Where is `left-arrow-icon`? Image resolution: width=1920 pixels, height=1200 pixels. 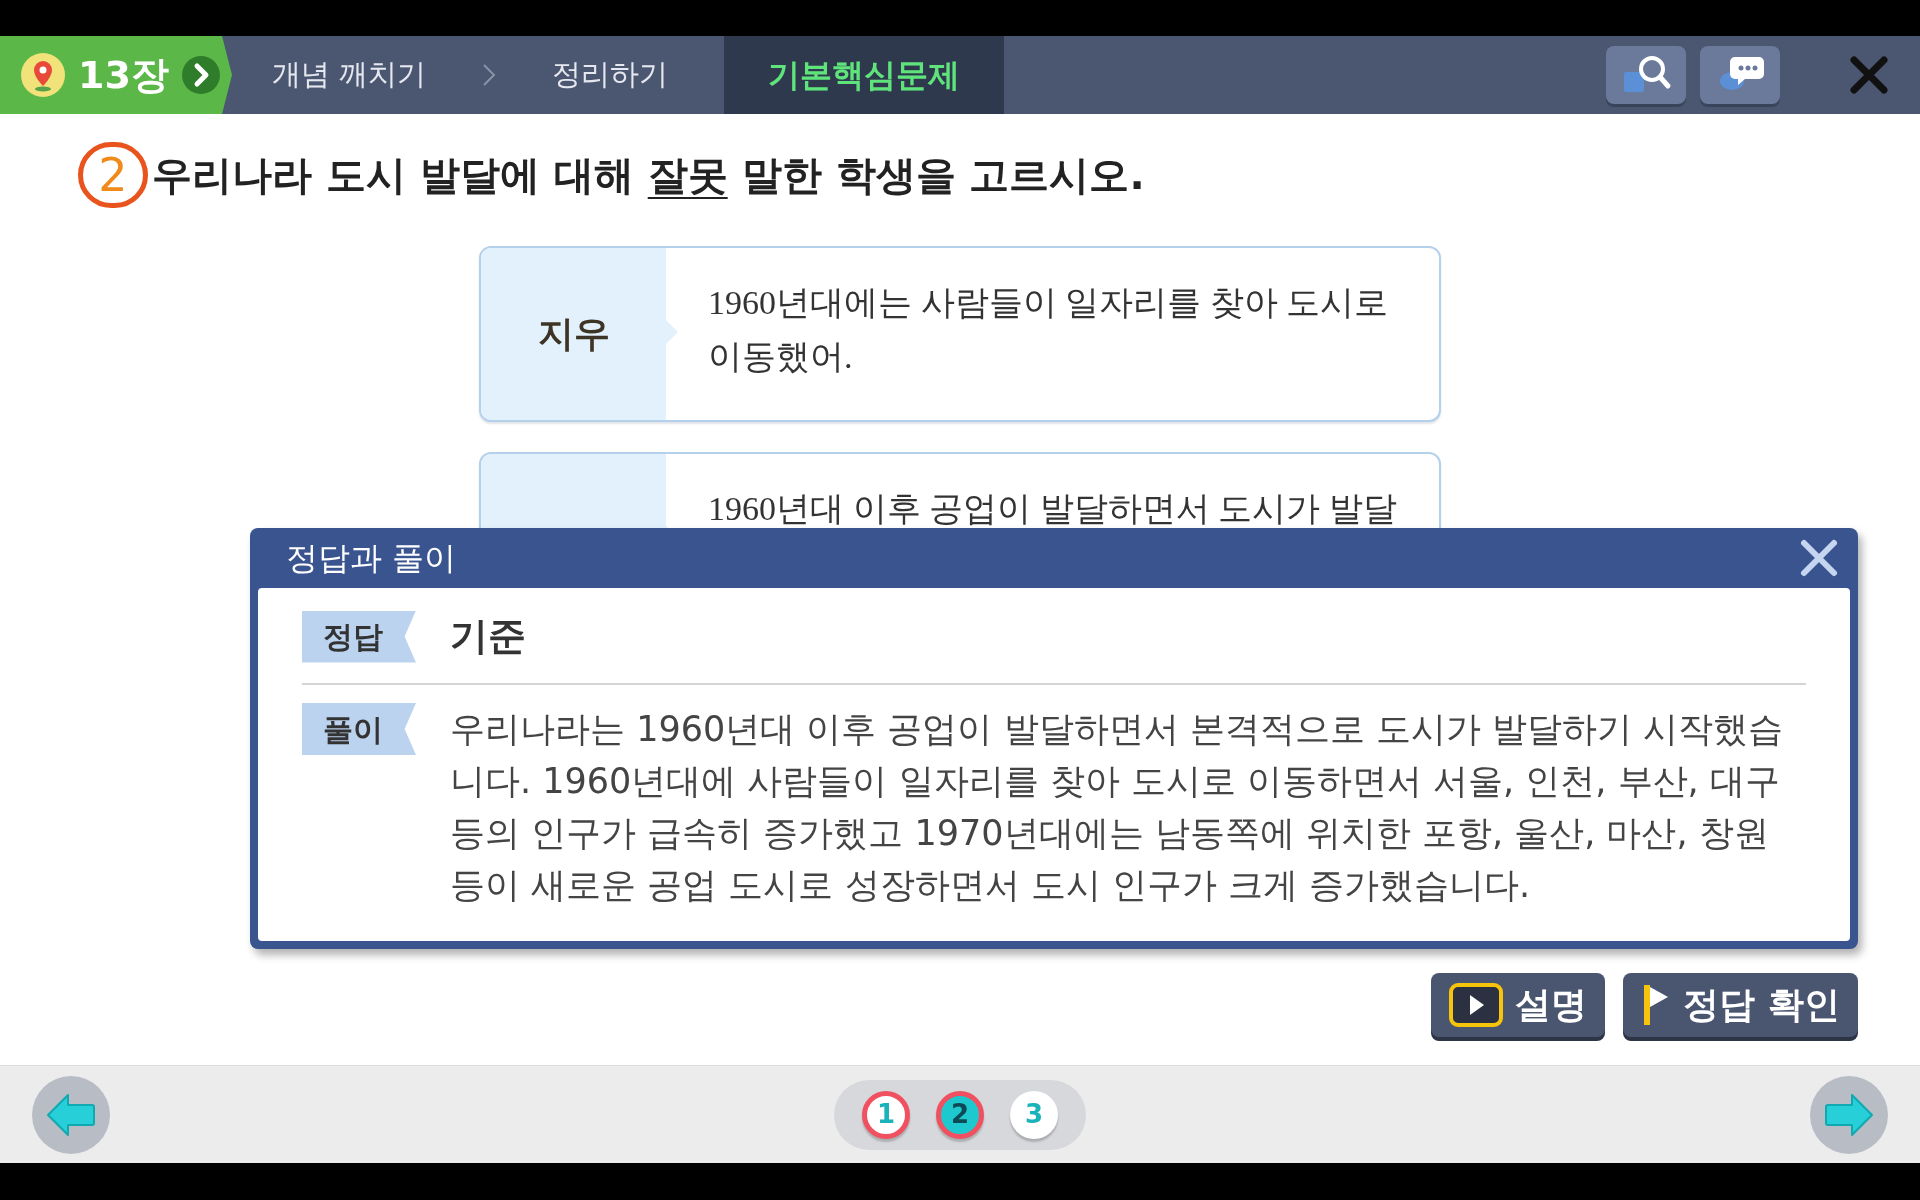
left-arrow-icon is located at coordinates (71, 1114).